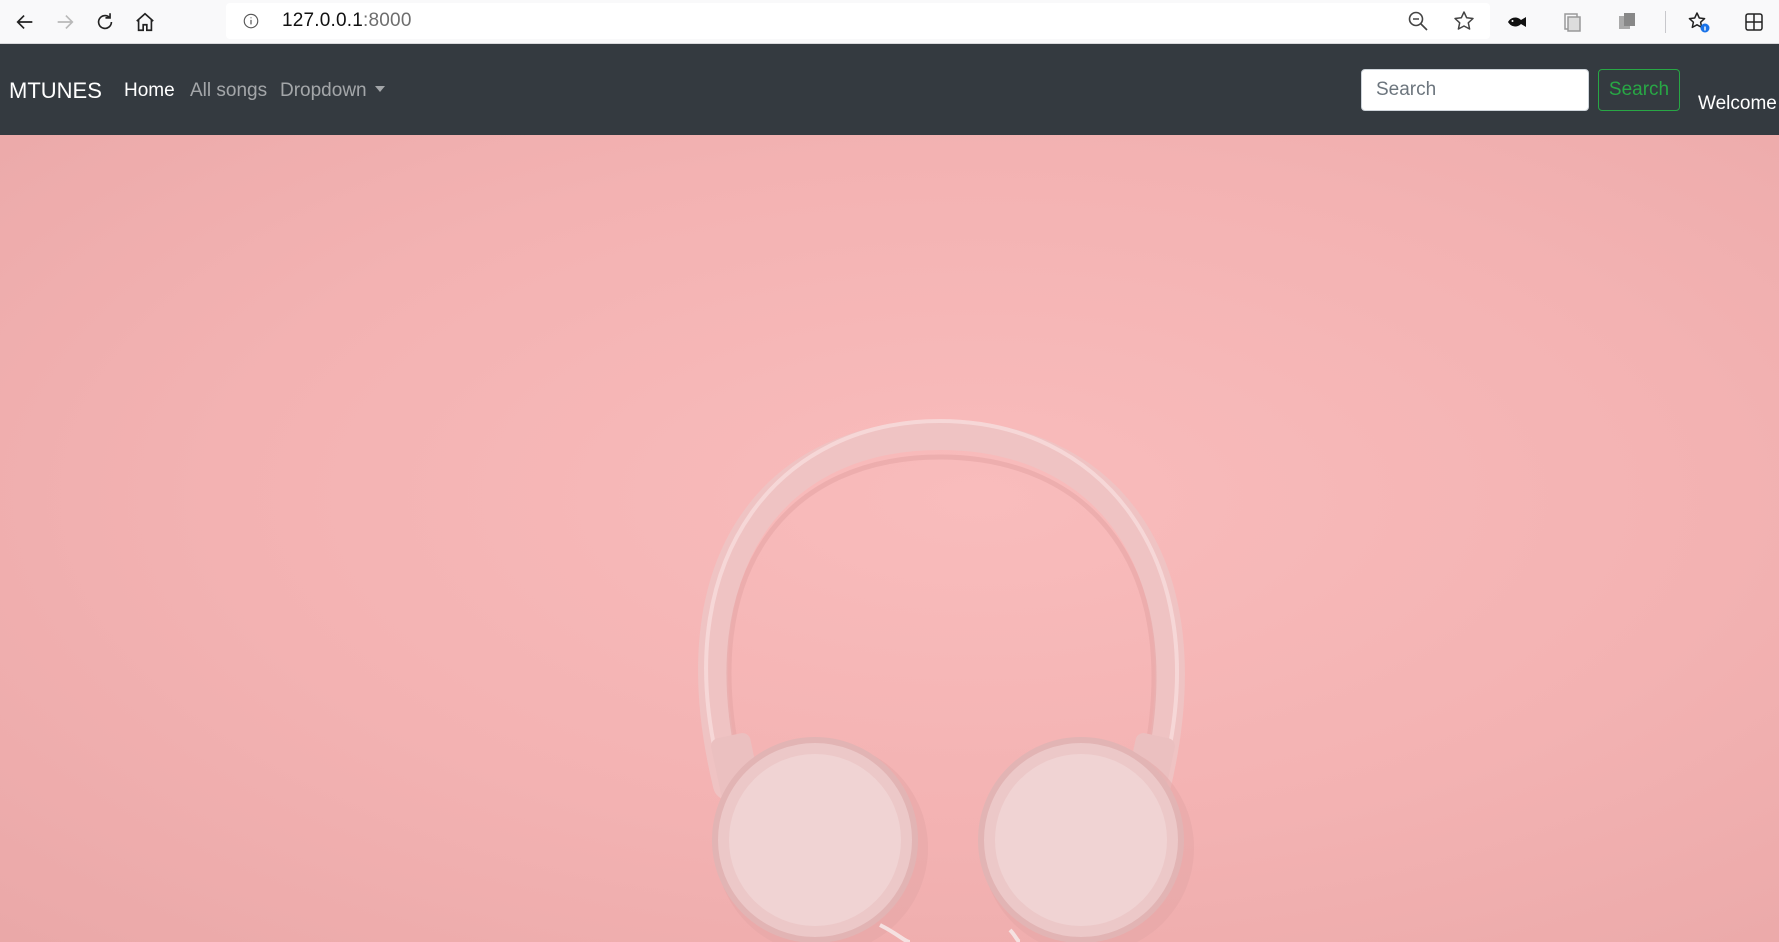 Image resolution: width=1779 pixels, height=942 pixels. Describe the element at coordinates (387, 20) in the screenshot. I see `url-port: :8000` at that location.